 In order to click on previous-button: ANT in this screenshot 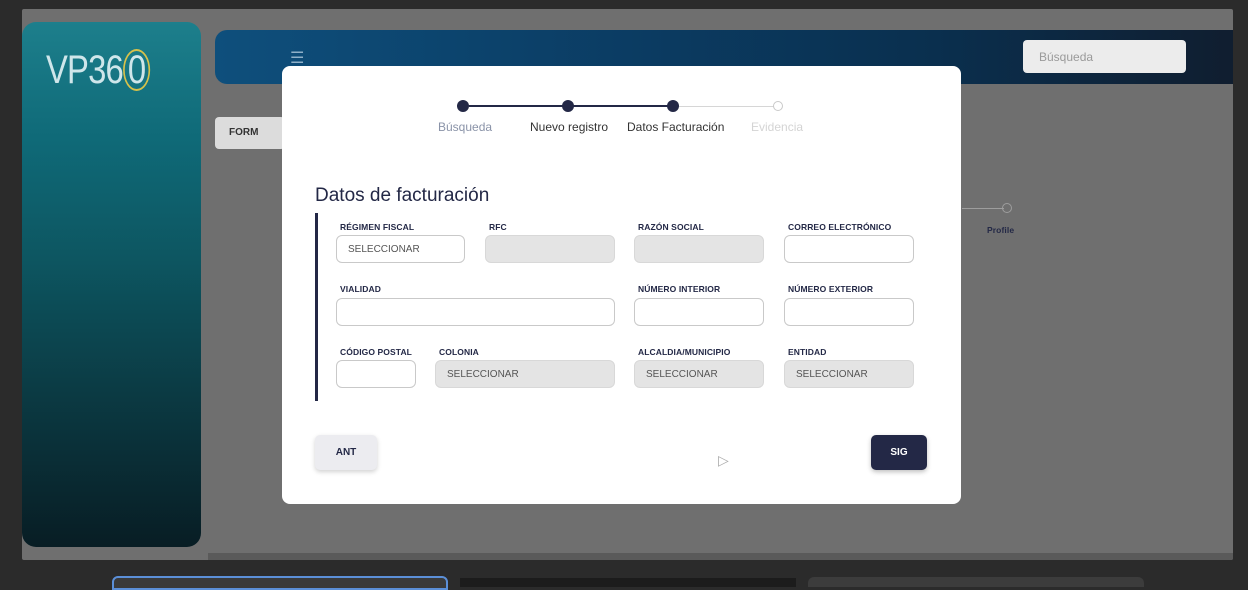, I will do `click(346, 452)`.